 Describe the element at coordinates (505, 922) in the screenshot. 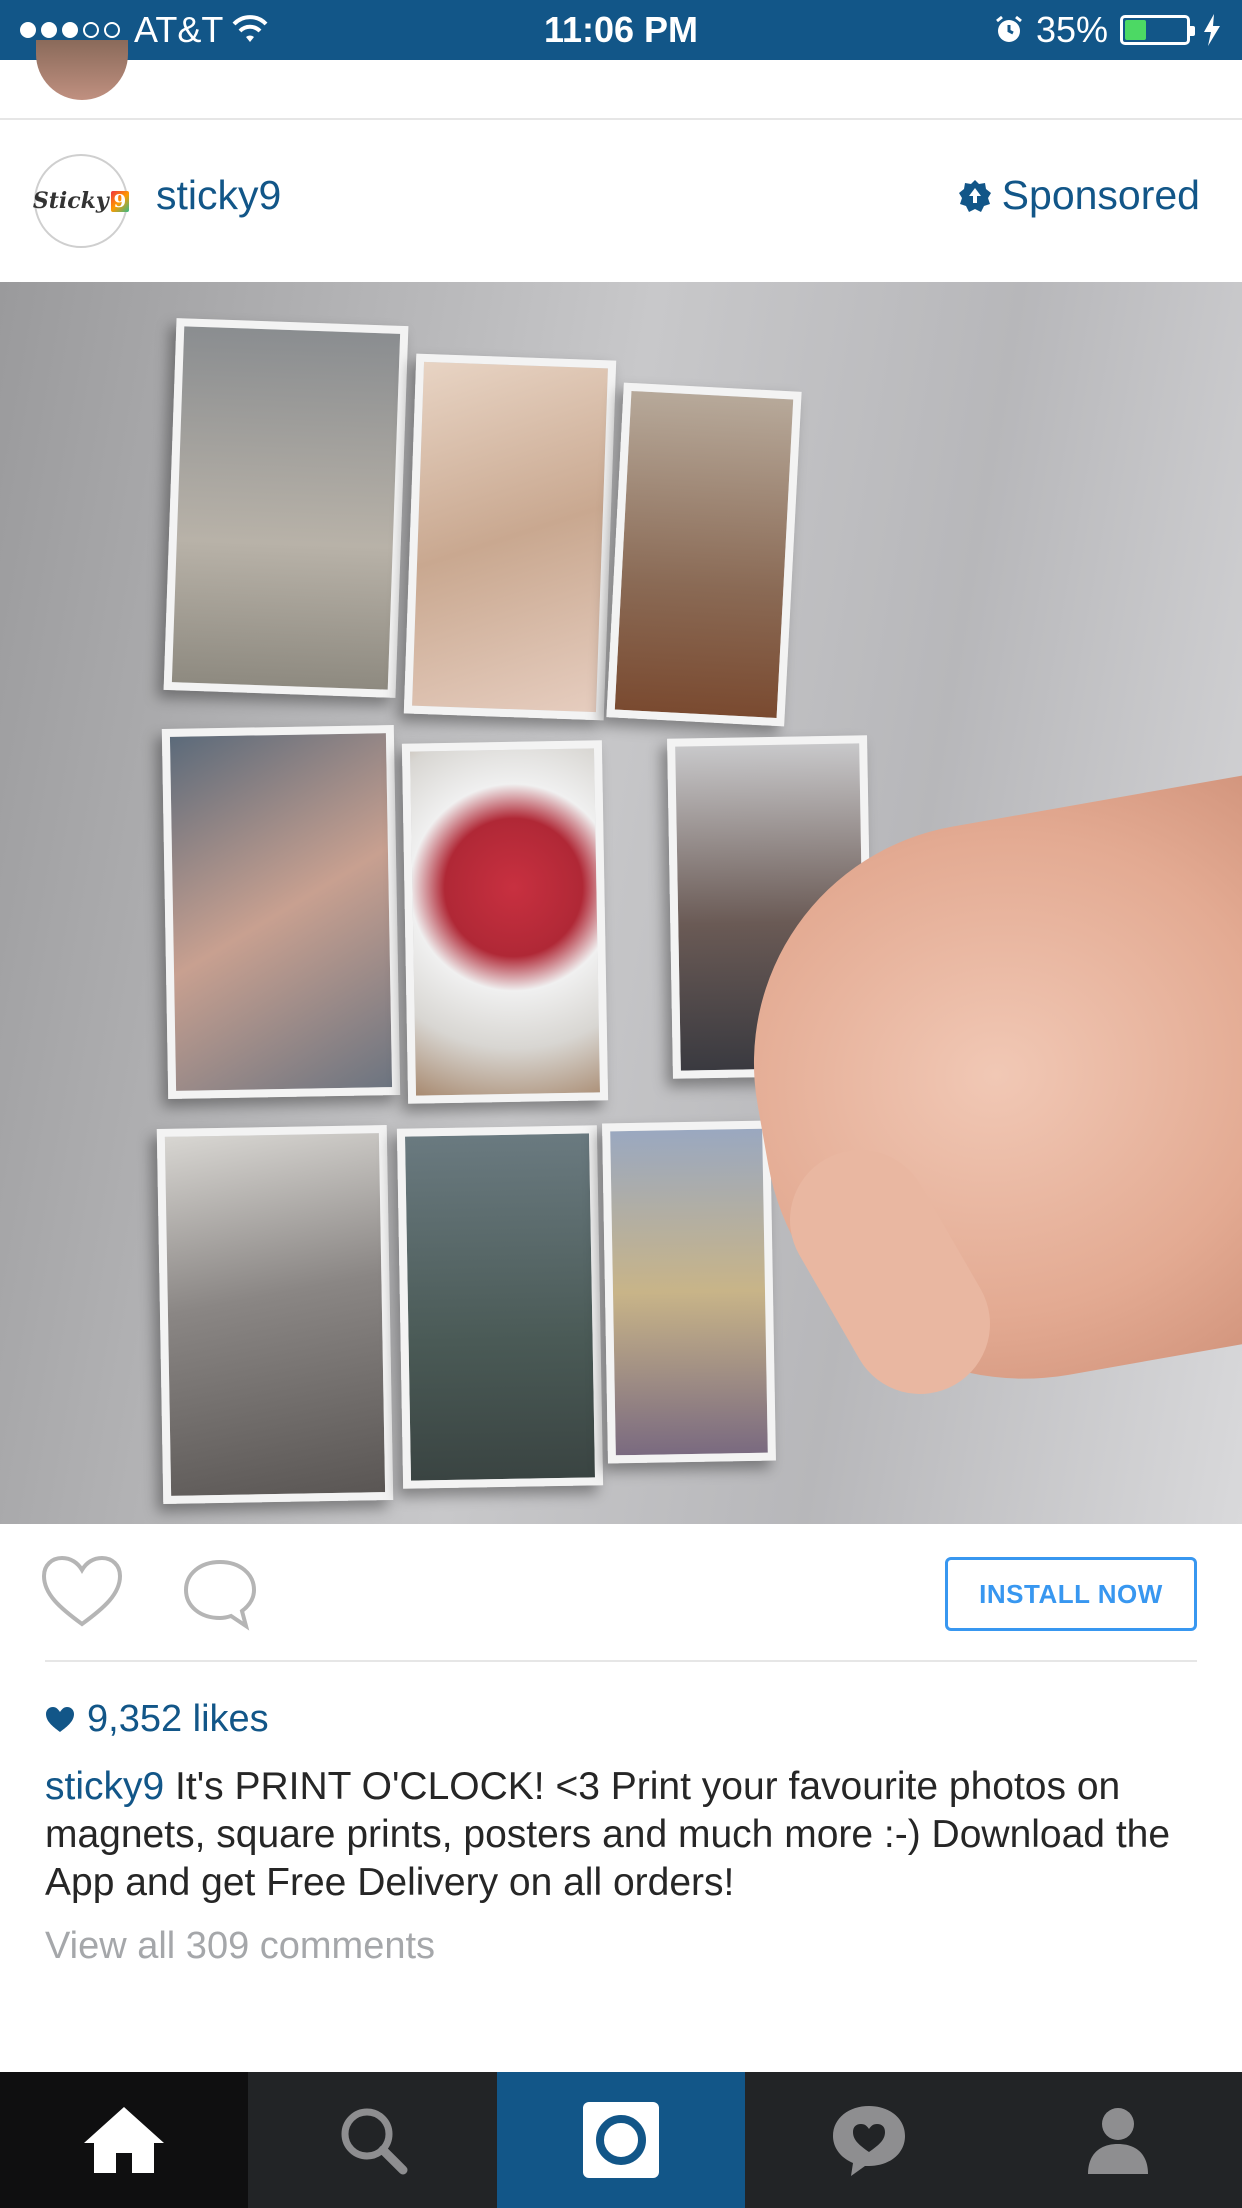

I see `magnet-photo-raspberries` at that location.